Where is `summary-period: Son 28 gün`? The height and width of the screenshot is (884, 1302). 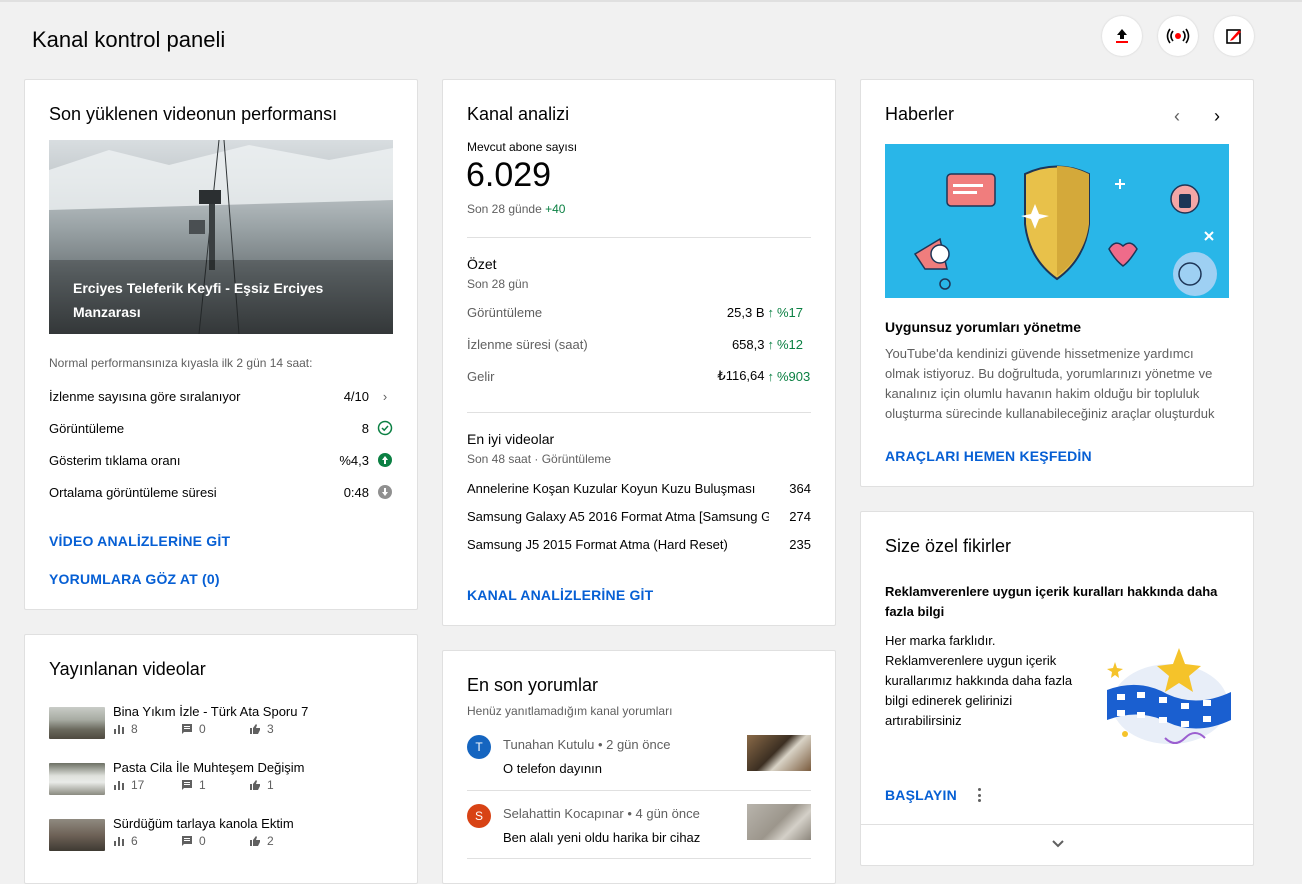
summary-period: Son 28 gün is located at coordinates (498, 284).